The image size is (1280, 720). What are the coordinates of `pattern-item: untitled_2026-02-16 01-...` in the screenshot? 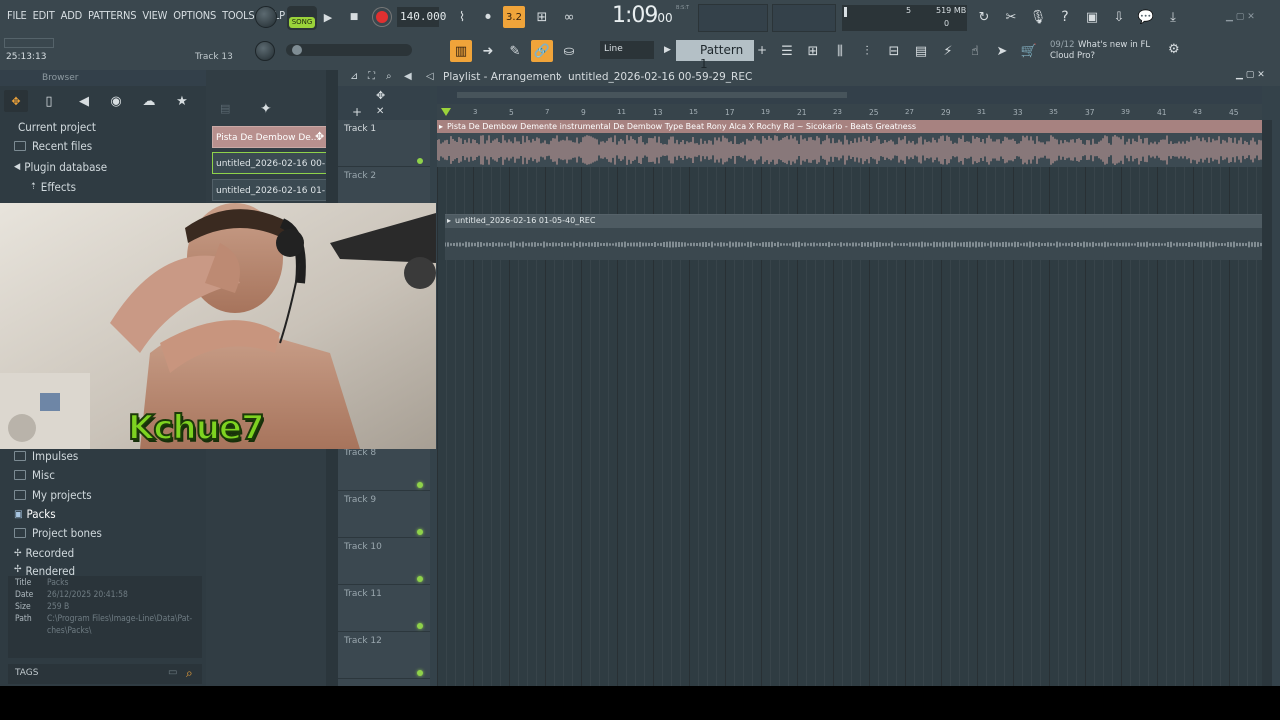 It's located at (270, 190).